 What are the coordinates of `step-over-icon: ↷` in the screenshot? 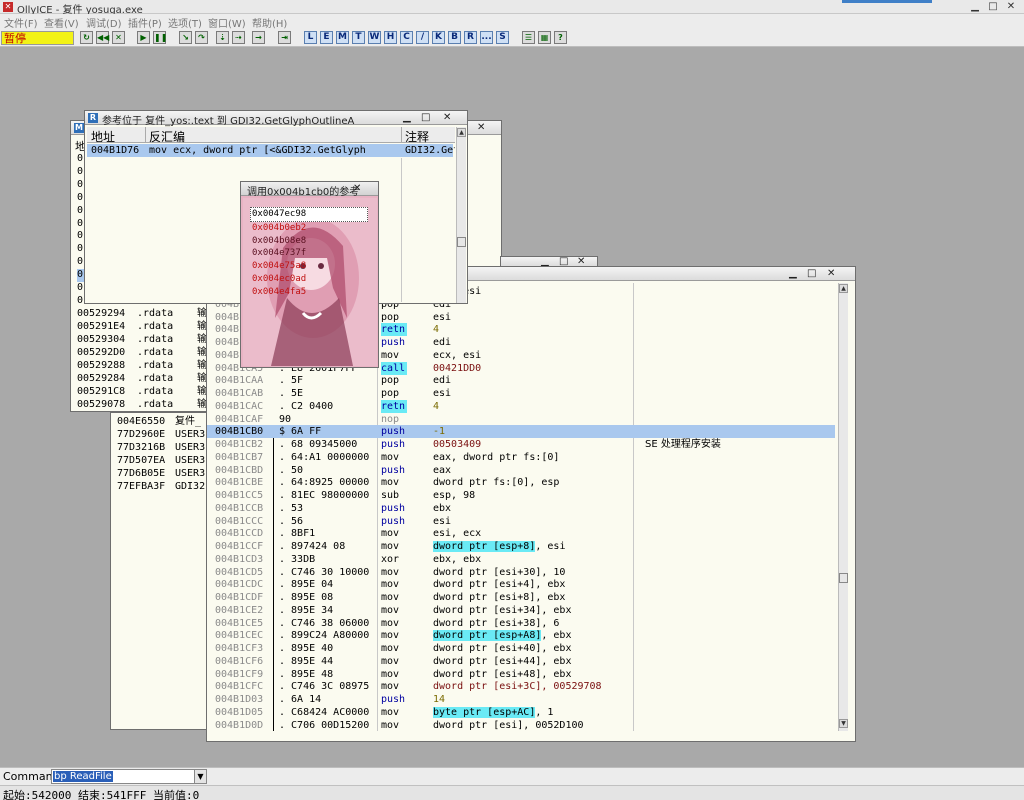 It's located at (201, 37).